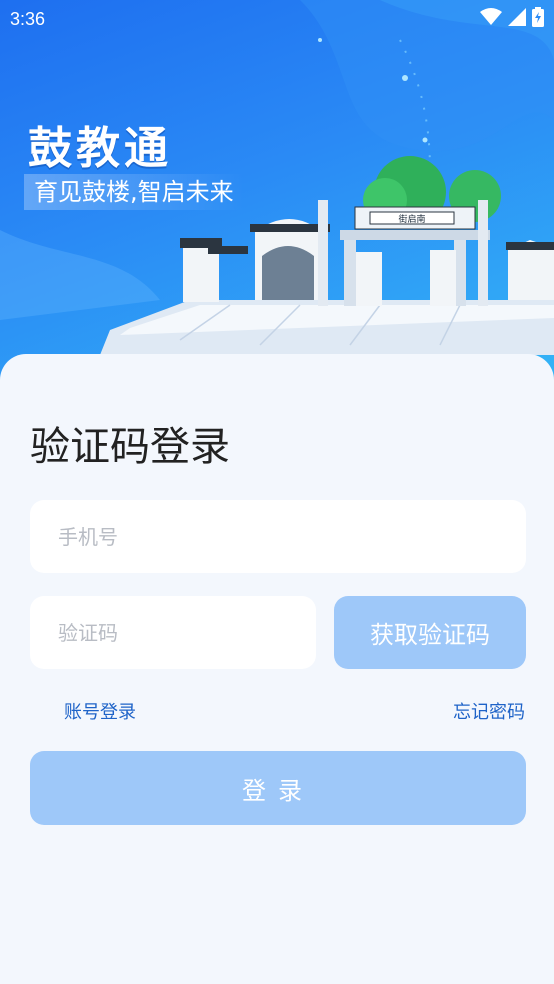 The height and width of the screenshot is (984, 554). What do you see at coordinates (292, 536) in the screenshot?
I see `phone-input` at bounding box center [292, 536].